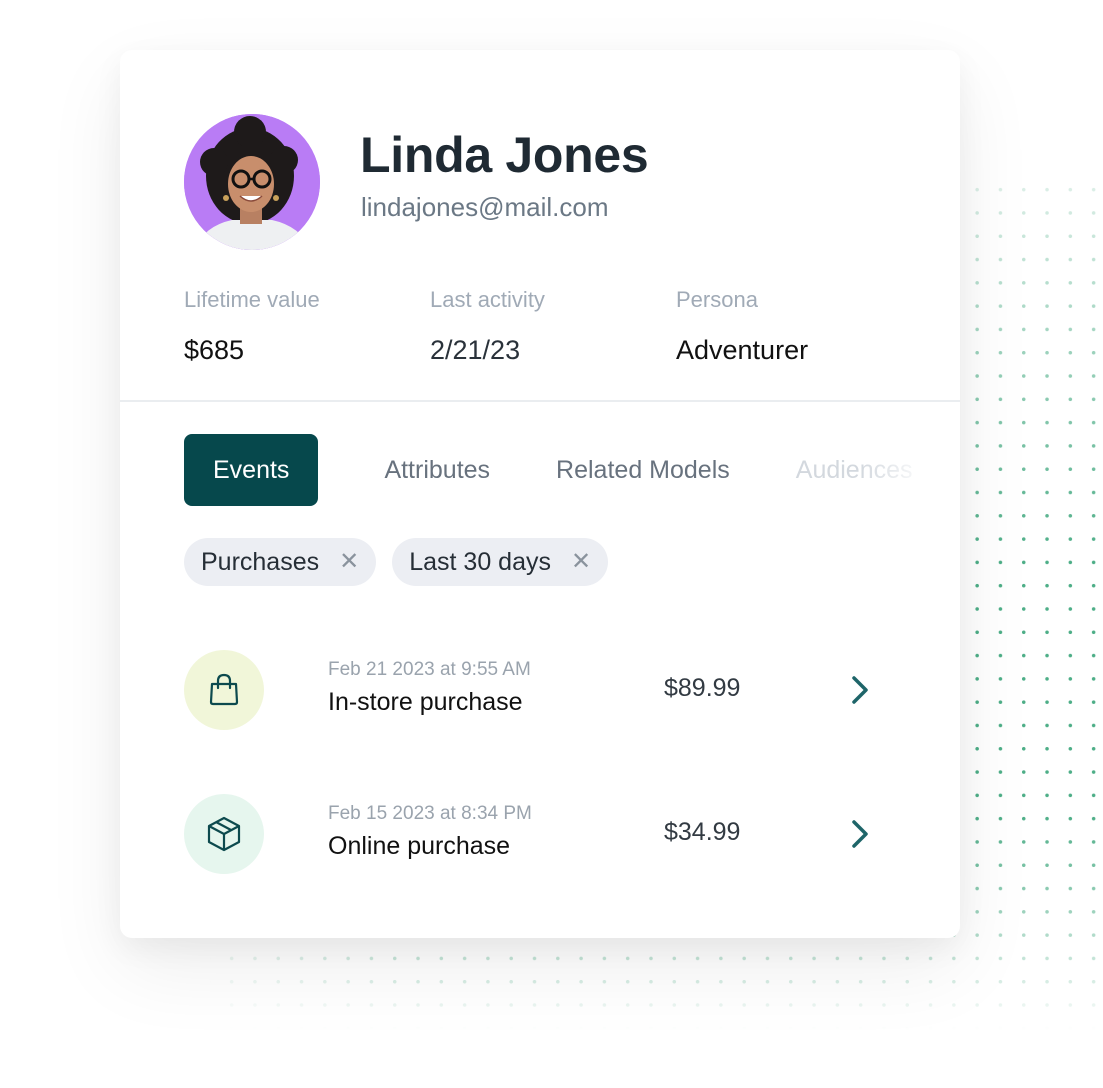  What do you see at coordinates (425, 702) in the screenshot?
I see `event-title: In-store purchase` at bounding box center [425, 702].